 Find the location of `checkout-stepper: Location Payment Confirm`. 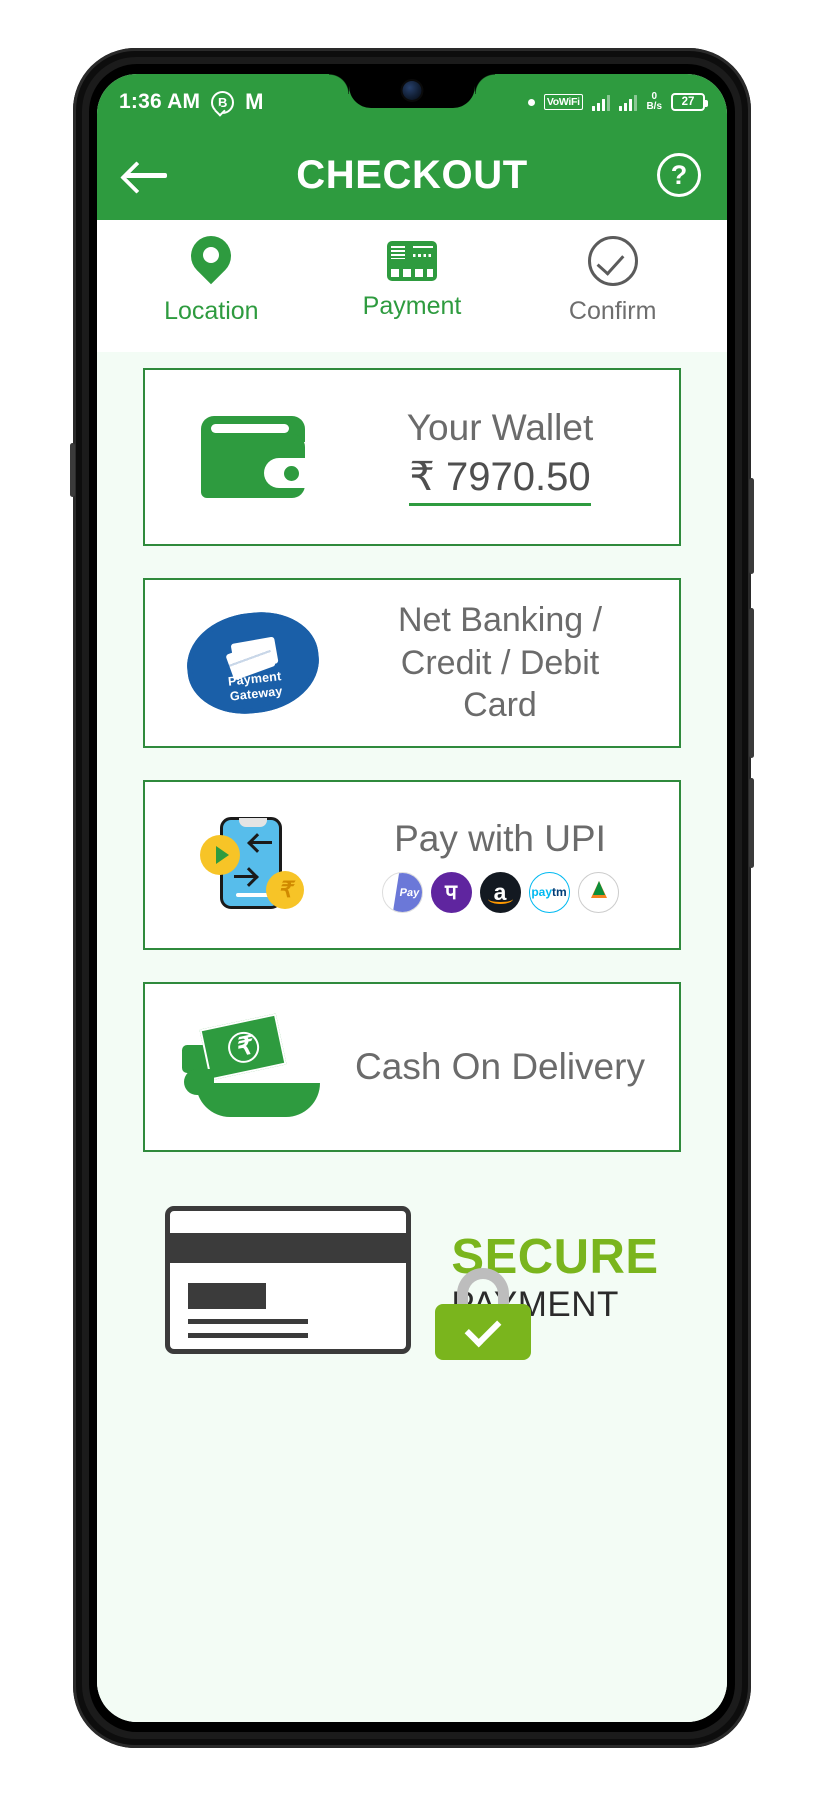

checkout-stepper: Location Payment Confirm is located at coordinates (412, 286).